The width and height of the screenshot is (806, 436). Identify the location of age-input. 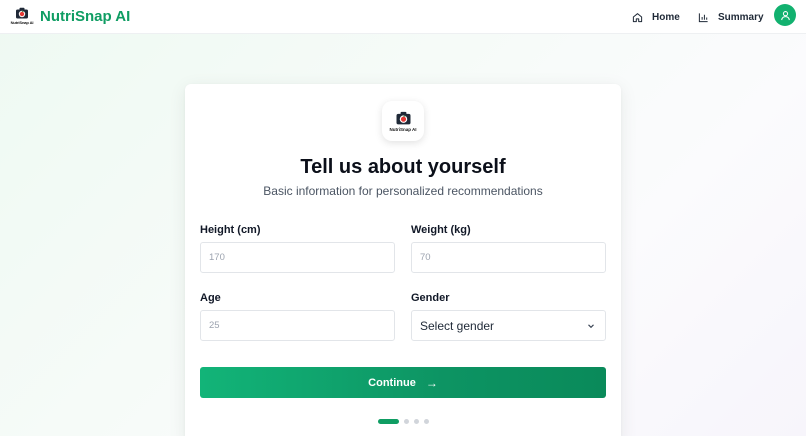
(297, 325).